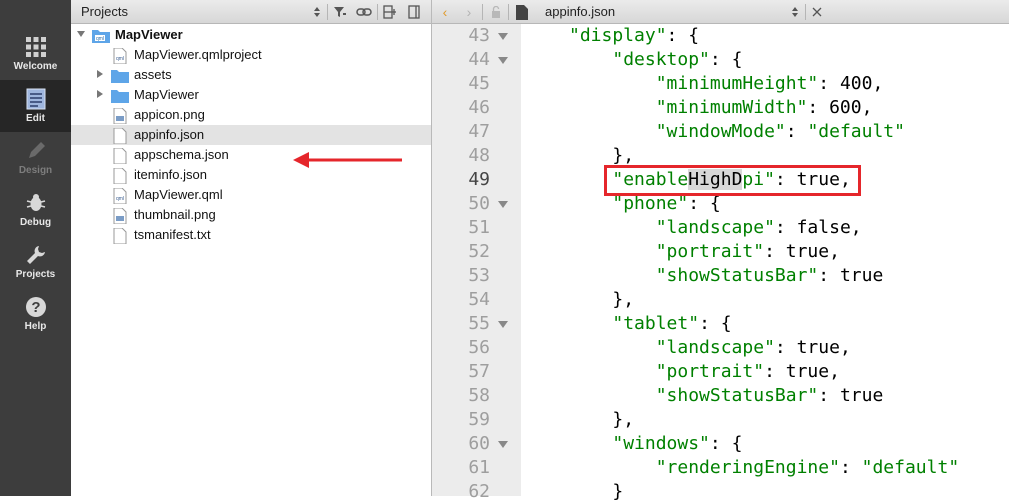 This screenshot has height=504, width=1009. Describe the element at coordinates (198, 54) in the screenshot. I see `tree-item-label: MapViewer.qmlproject` at that location.